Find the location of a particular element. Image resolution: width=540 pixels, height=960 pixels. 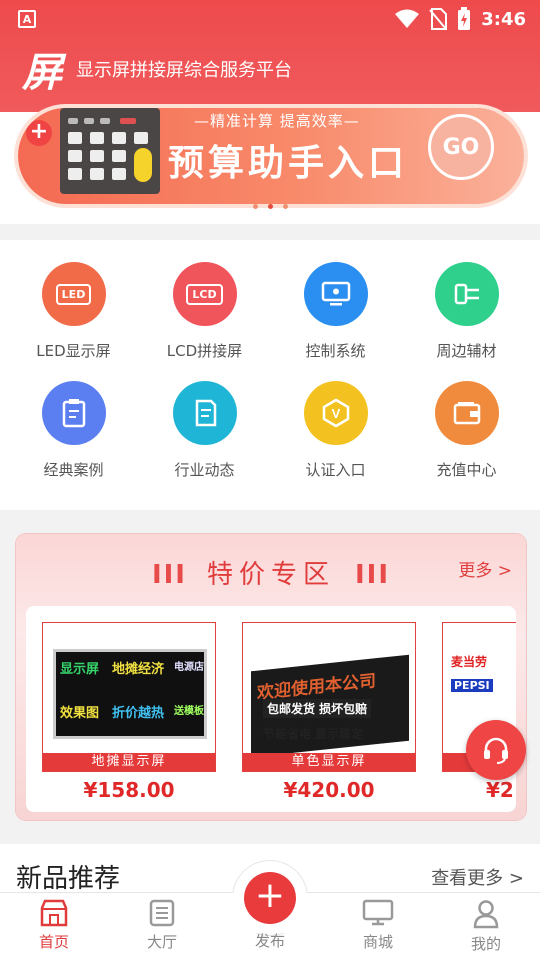

special-title-row: III 特价专区 III is located at coordinates (271, 572).